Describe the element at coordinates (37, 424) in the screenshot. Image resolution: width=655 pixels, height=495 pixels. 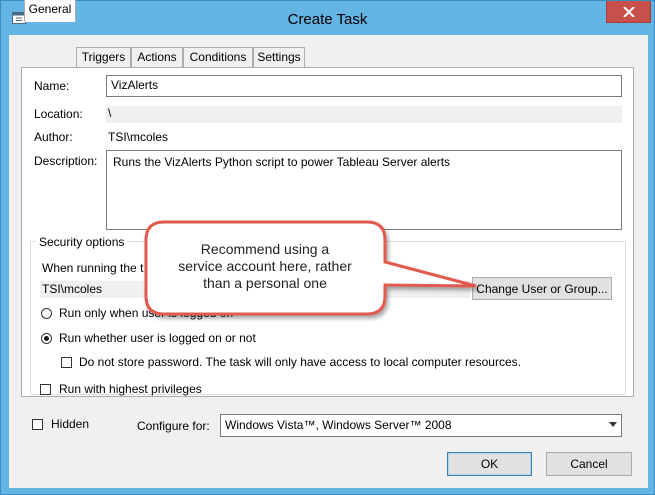
I see `hidden-checkbox` at that location.